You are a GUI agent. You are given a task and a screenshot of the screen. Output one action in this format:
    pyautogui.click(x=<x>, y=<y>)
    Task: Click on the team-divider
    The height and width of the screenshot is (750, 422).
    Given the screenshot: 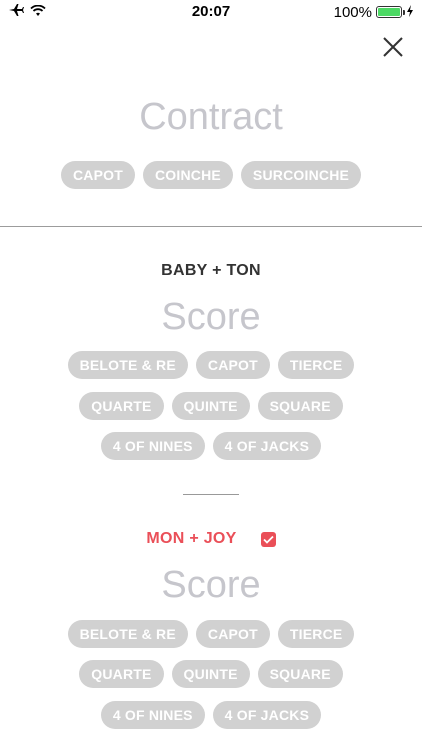 What is the action you would take?
    pyautogui.click(x=211, y=494)
    